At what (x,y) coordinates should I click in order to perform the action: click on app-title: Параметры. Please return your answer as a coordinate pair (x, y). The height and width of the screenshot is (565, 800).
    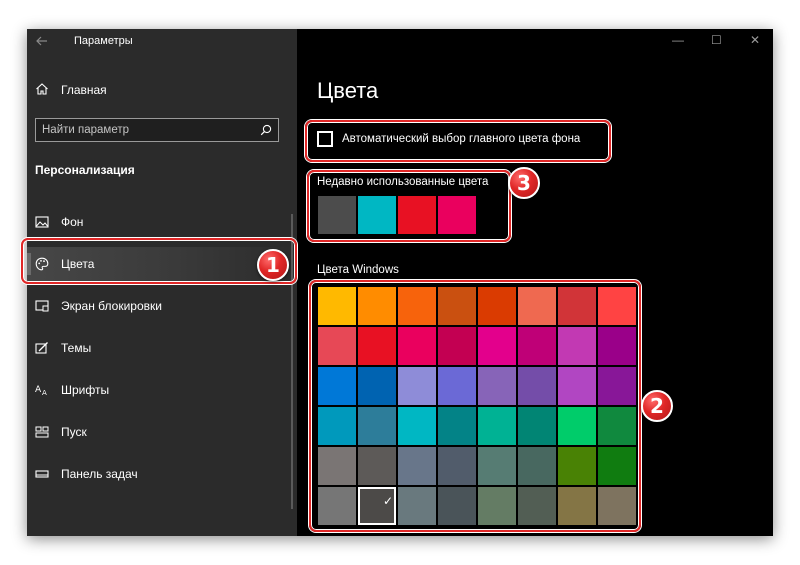
    Looking at the image, I should click on (103, 41).